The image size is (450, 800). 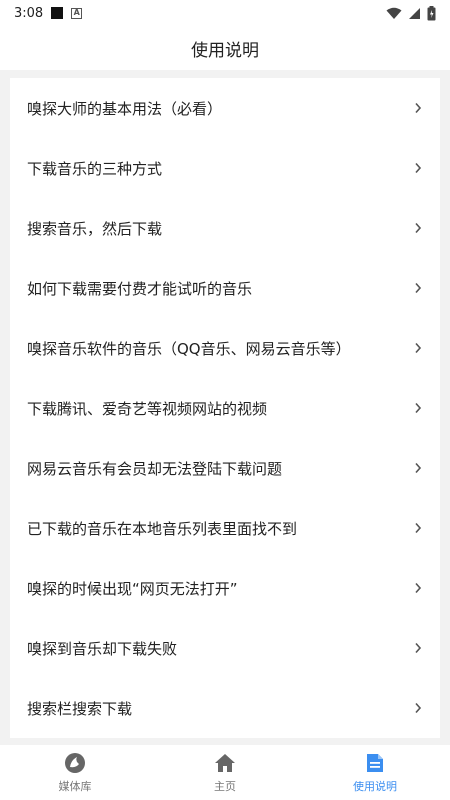 I want to click on notification-icon, so click(x=57, y=13).